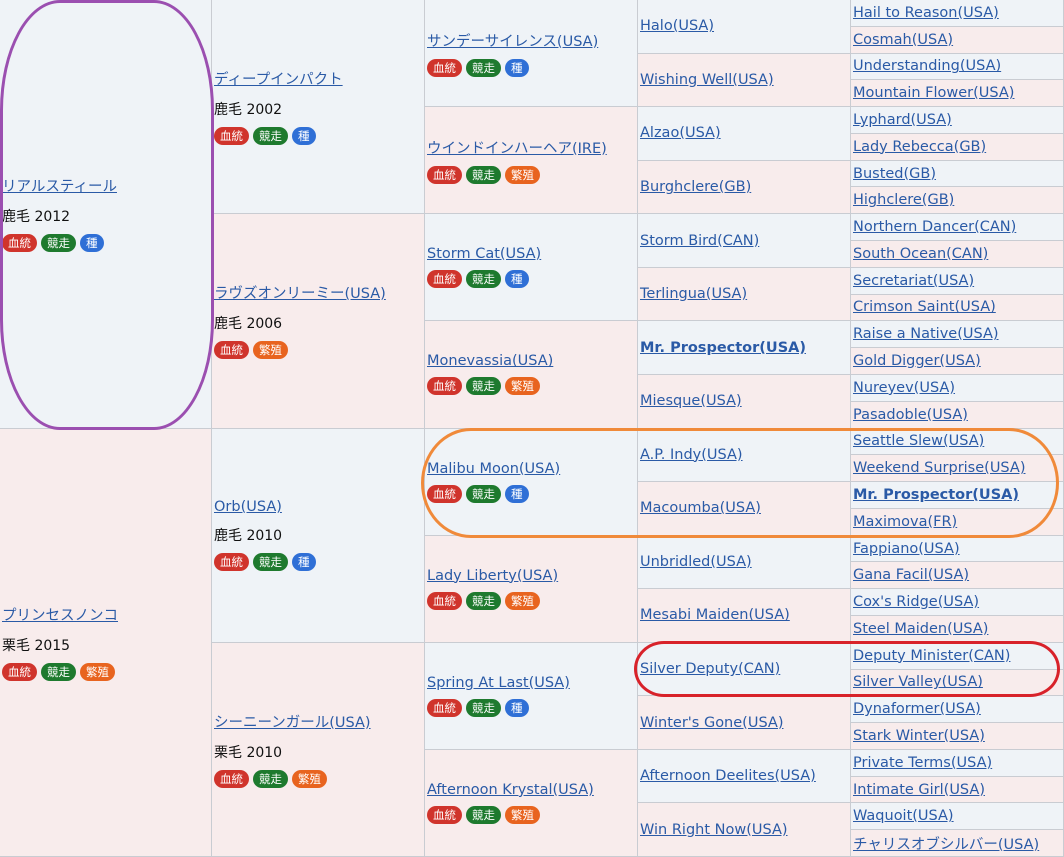 The image size is (1064, 857). What do you see at coordinates (532, 147) in the screenshot?
I see `horse-name-link: ウインドインハーヘア(IRE)` at bounding box center [532, 147].